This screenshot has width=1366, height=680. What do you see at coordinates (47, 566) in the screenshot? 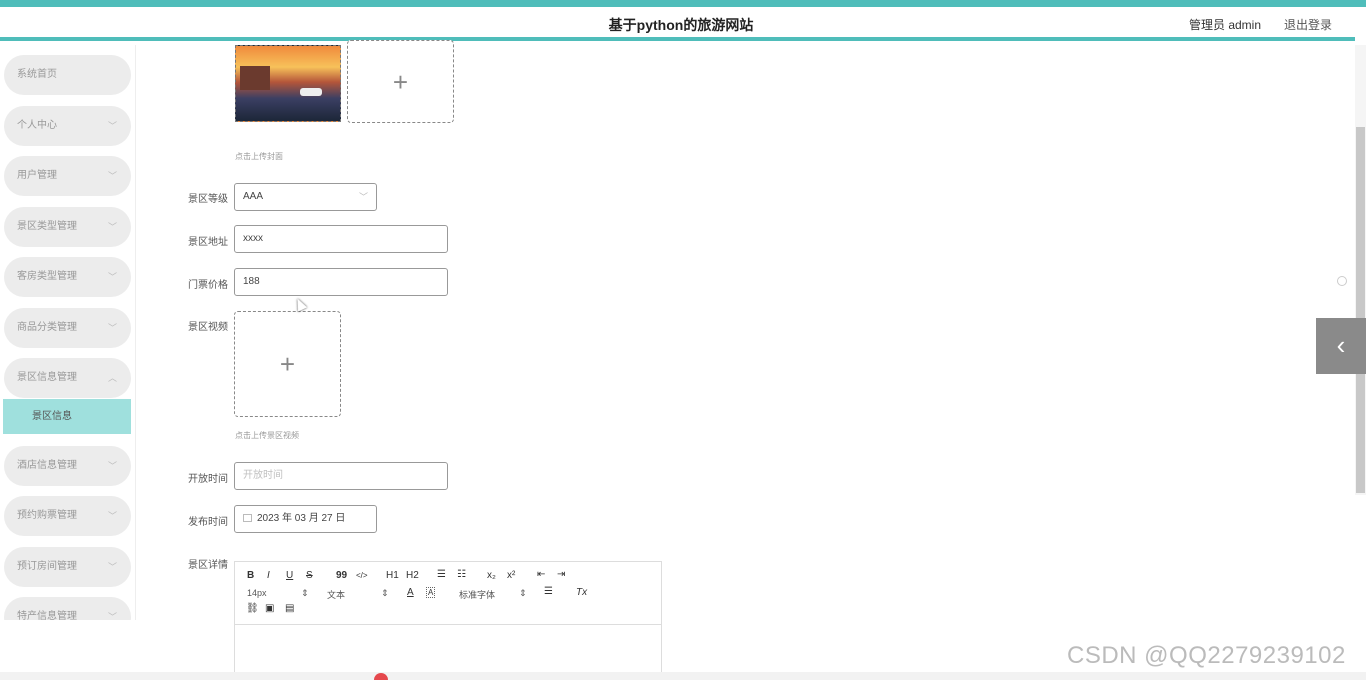
I see `sidebar-item-label: 预订房间管理` at bounding box center [47, 566].